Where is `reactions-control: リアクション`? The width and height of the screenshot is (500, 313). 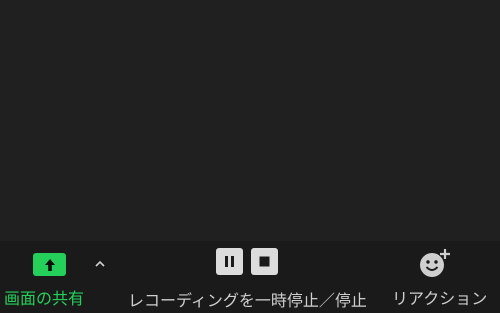
reactions-control: リアクション is located at coordinates (437, 277).